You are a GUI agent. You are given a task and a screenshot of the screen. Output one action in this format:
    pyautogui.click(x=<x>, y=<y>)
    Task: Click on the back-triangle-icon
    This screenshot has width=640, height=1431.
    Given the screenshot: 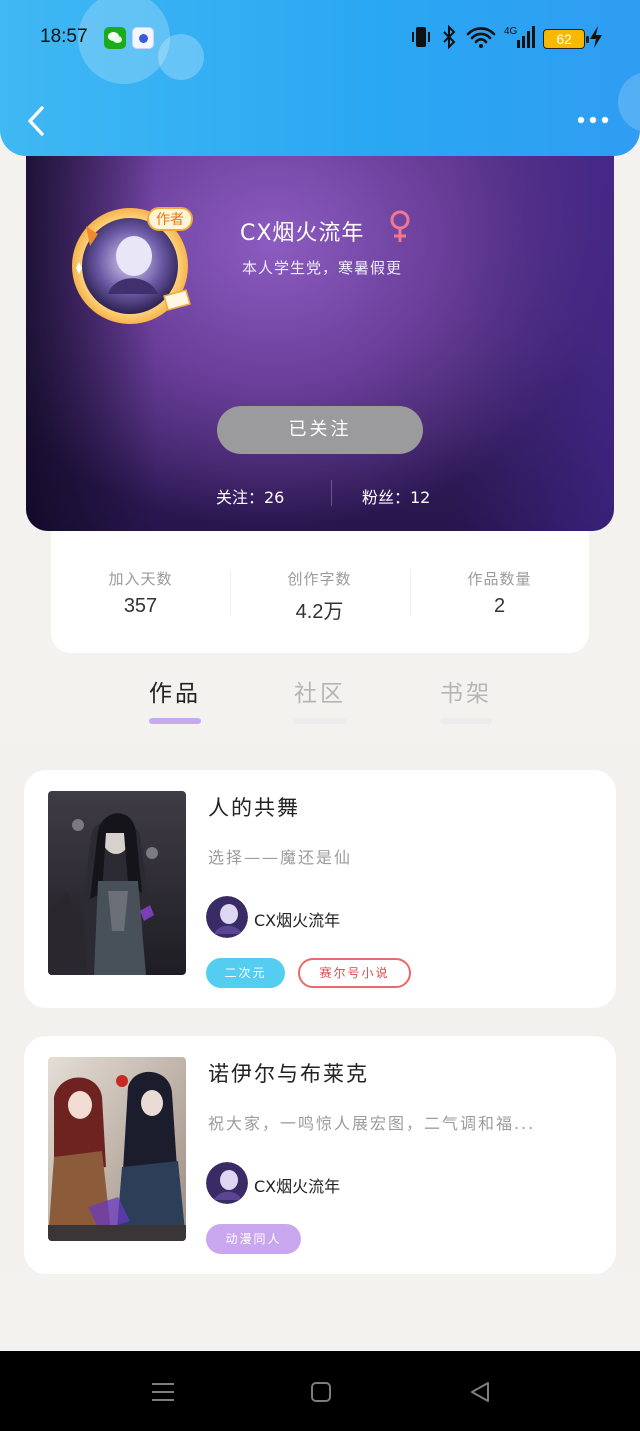 What is the action you would take?
    pyautogui.click(x=481, y=1392)
    